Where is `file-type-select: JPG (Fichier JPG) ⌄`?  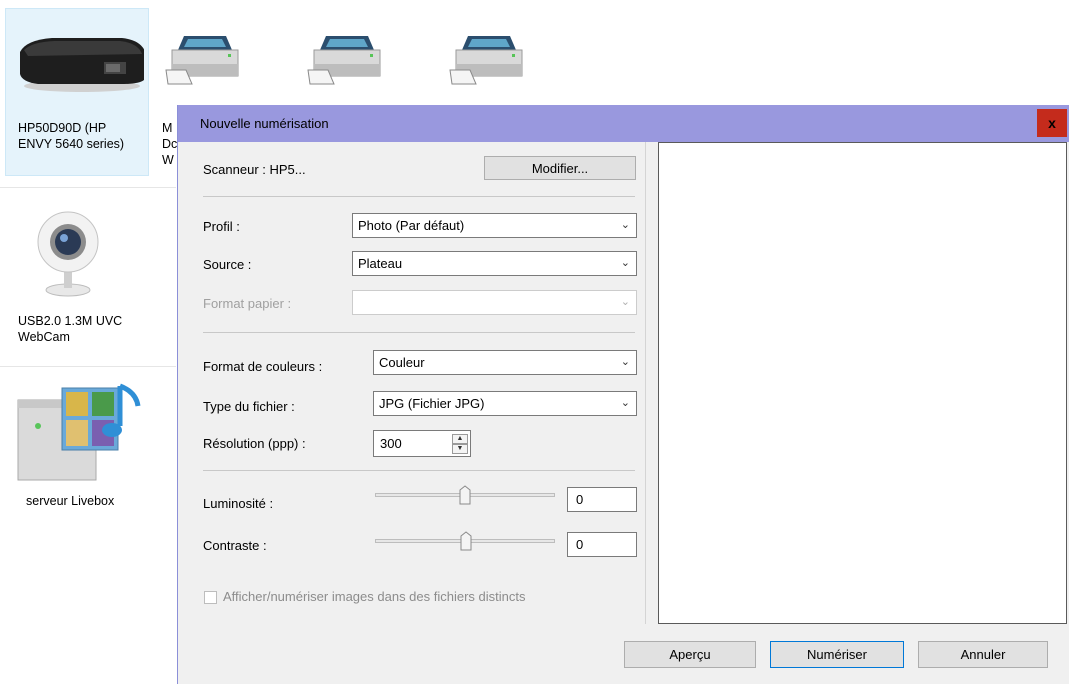
file-type-select: JPG (Fichier JPG) ⌄ is located at coordinates (505, 403).